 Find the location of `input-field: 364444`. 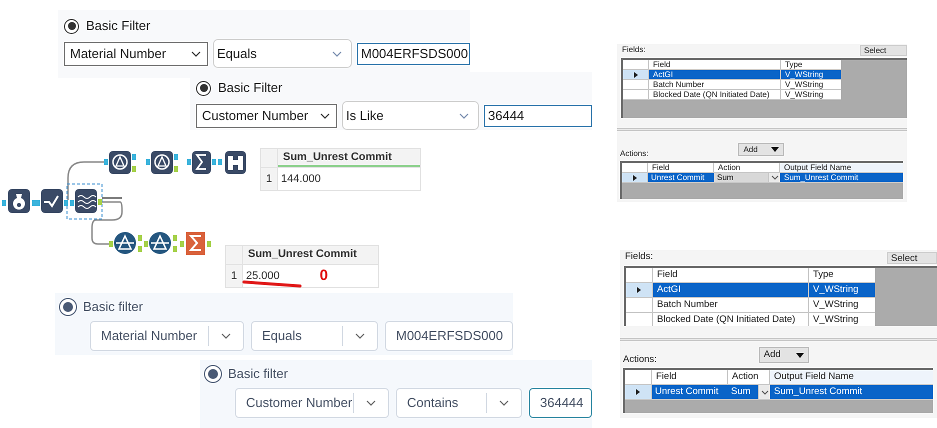

input-field: 364444 is located at coordinates (560, 403).